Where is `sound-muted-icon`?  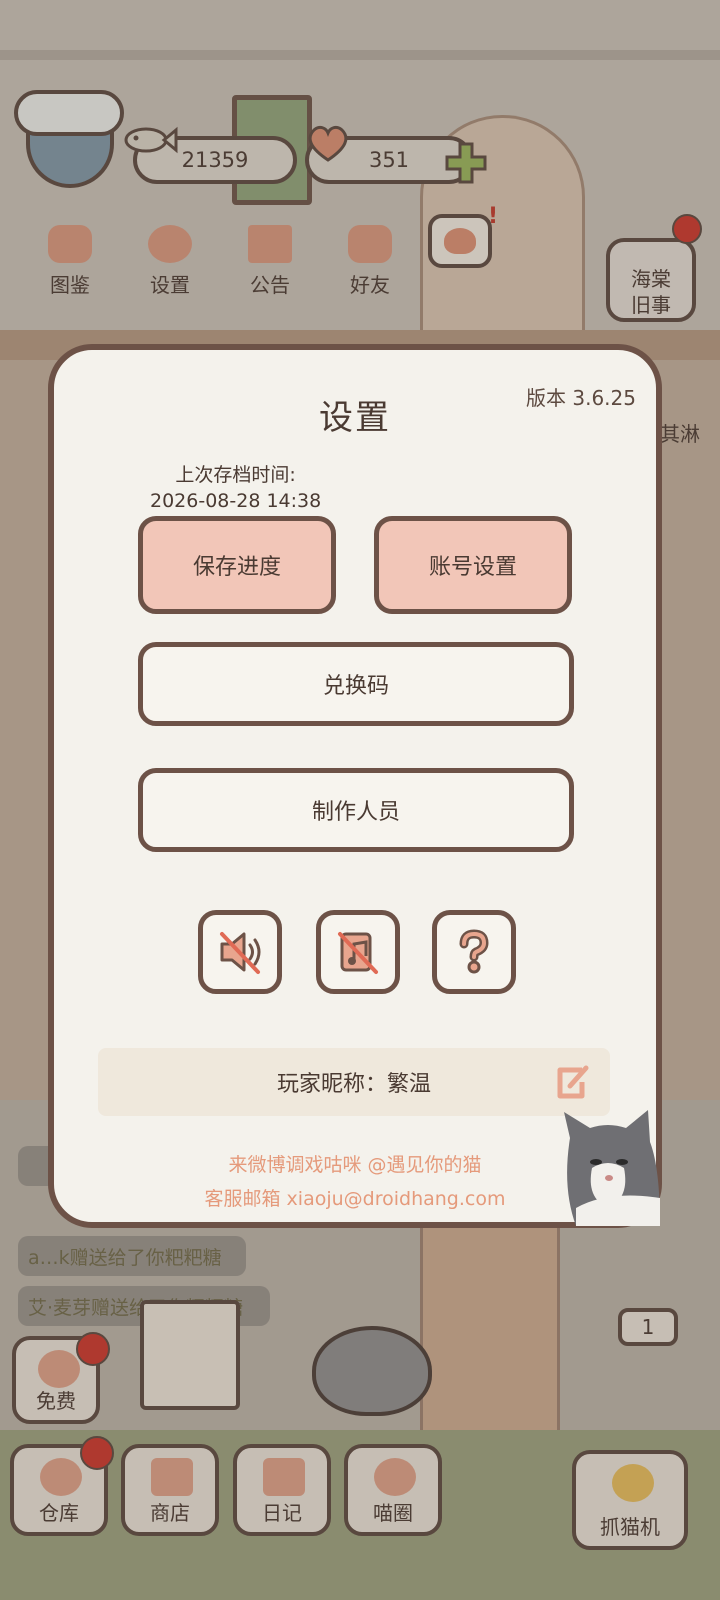 sound-muted-icon is located at coordinates (240, 953).